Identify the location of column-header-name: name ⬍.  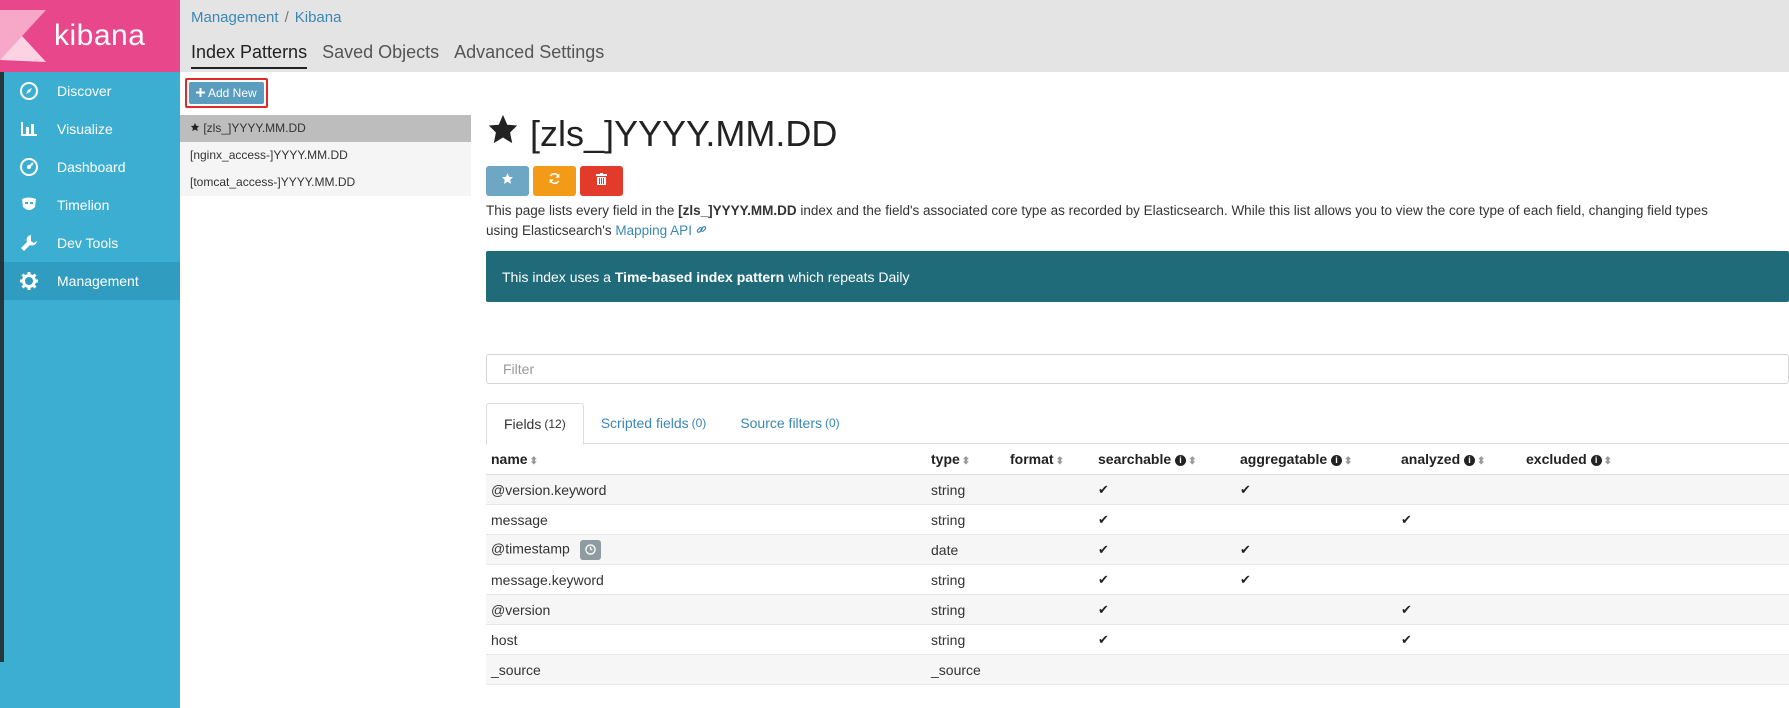
(706, 459).